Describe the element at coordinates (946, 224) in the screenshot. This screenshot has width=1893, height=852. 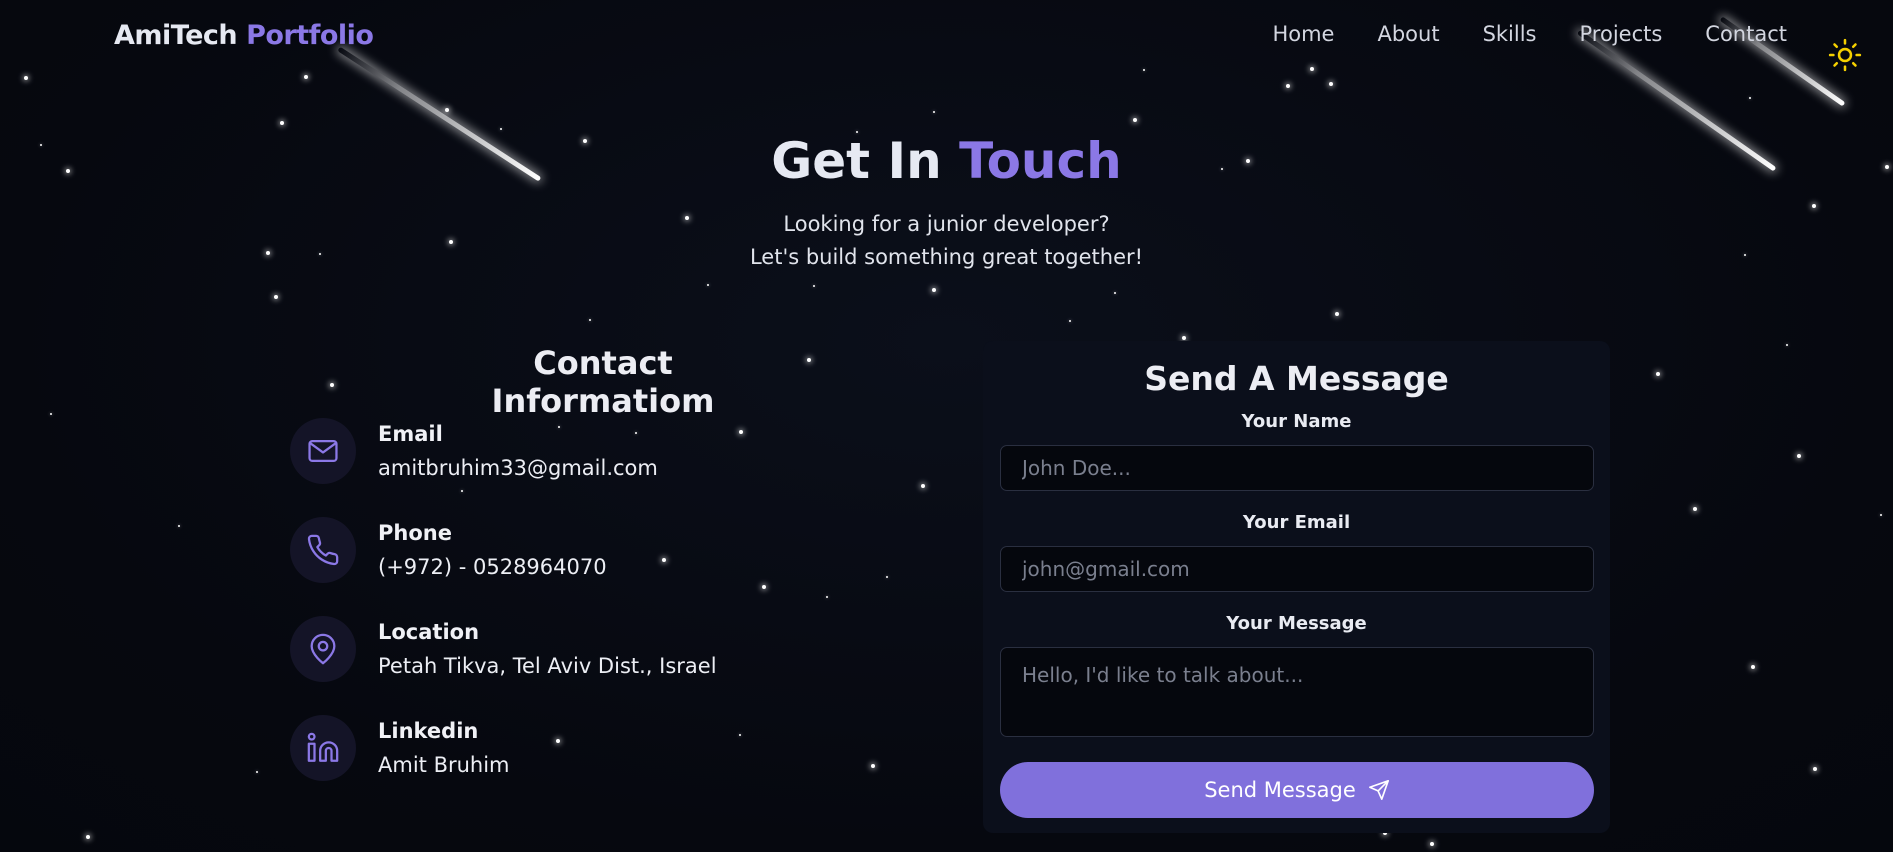
I see `subtitle-line-1: Looking for a junior developer?` at that location.